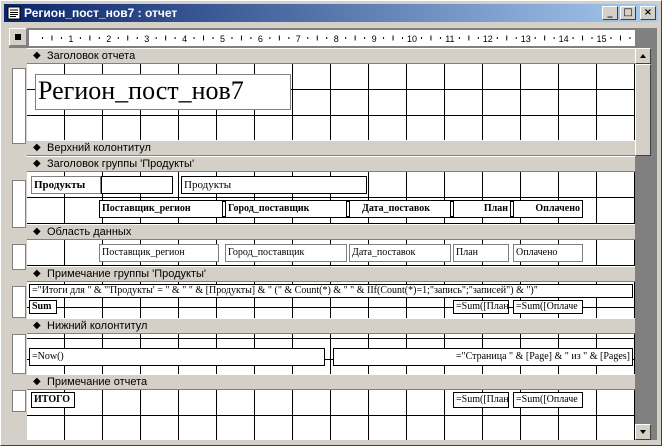 Image resolution: width=662 pixels, height=446 pixels. I want to click on ruler-tick-label: 13, so click(526, 39).